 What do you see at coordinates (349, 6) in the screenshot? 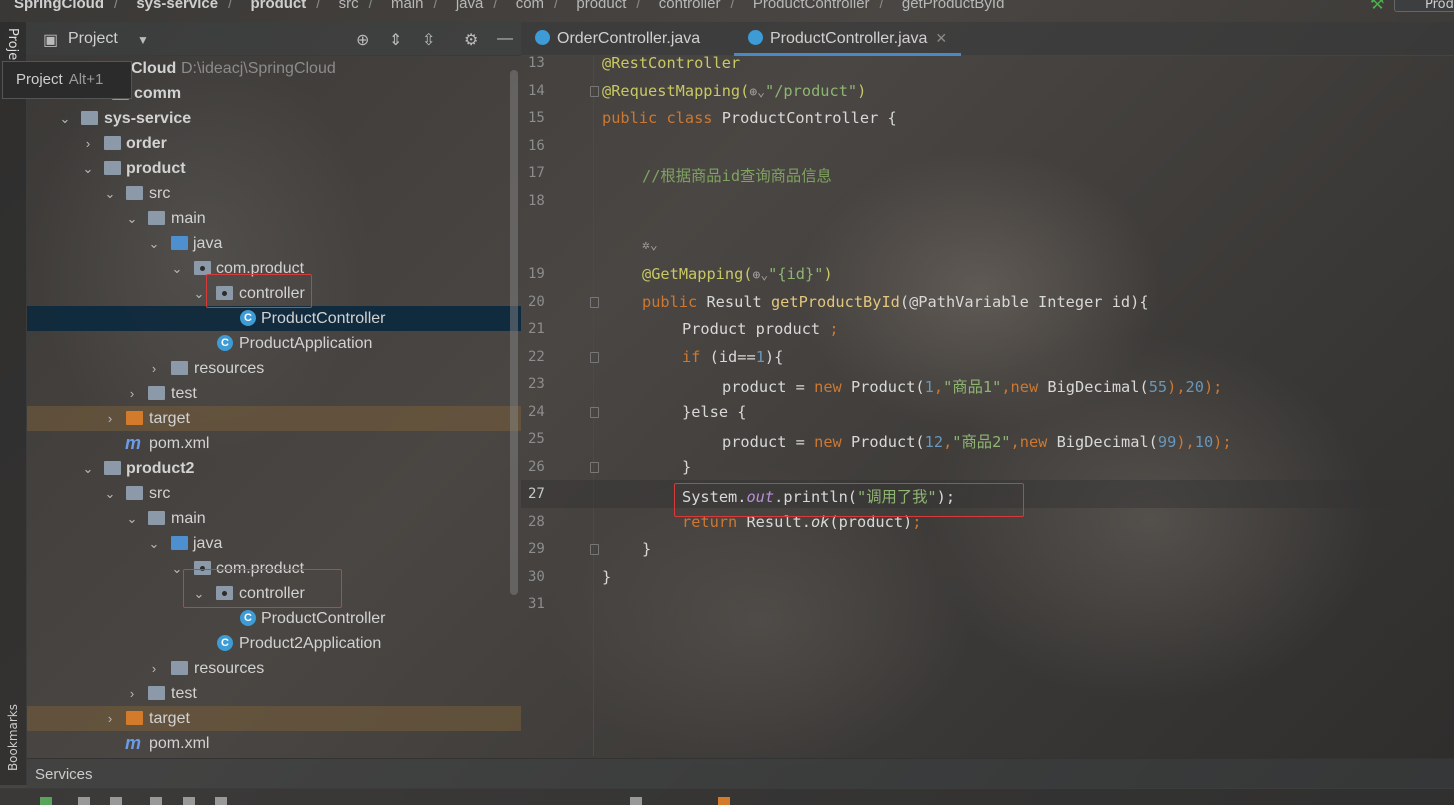
I see `breadcrumb-item: src` at bounding box center [349, 6].